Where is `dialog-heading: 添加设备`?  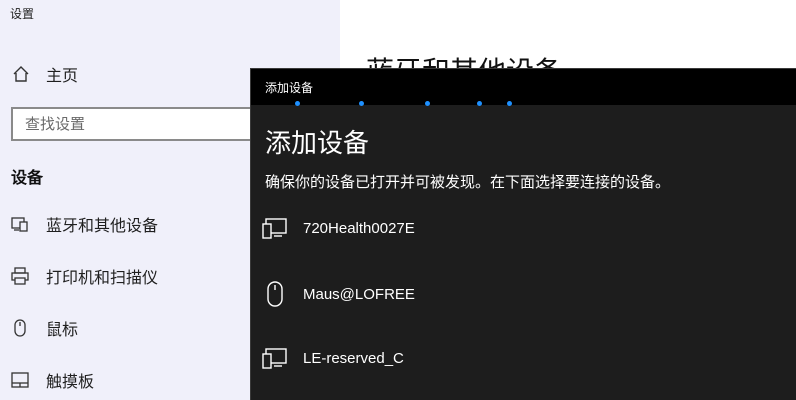 dialog-heading: 添加设备 is located at coordinates (317, 144).